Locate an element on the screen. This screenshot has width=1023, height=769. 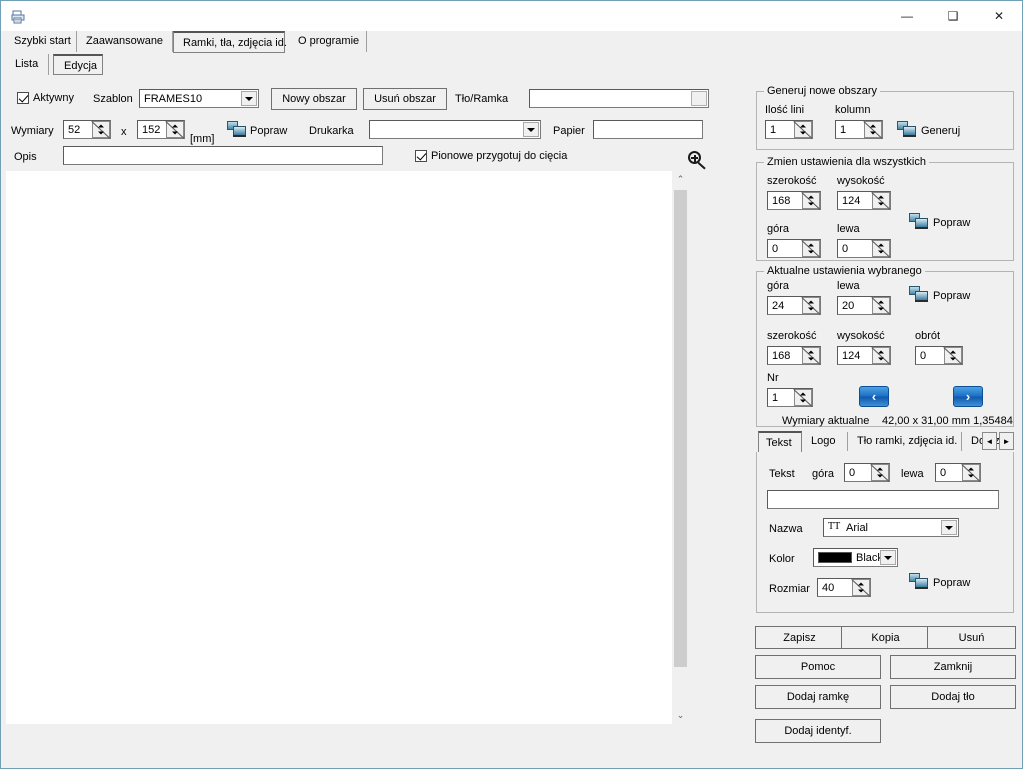
all-left-spinner: 0 is located at coordinates (864, 248).